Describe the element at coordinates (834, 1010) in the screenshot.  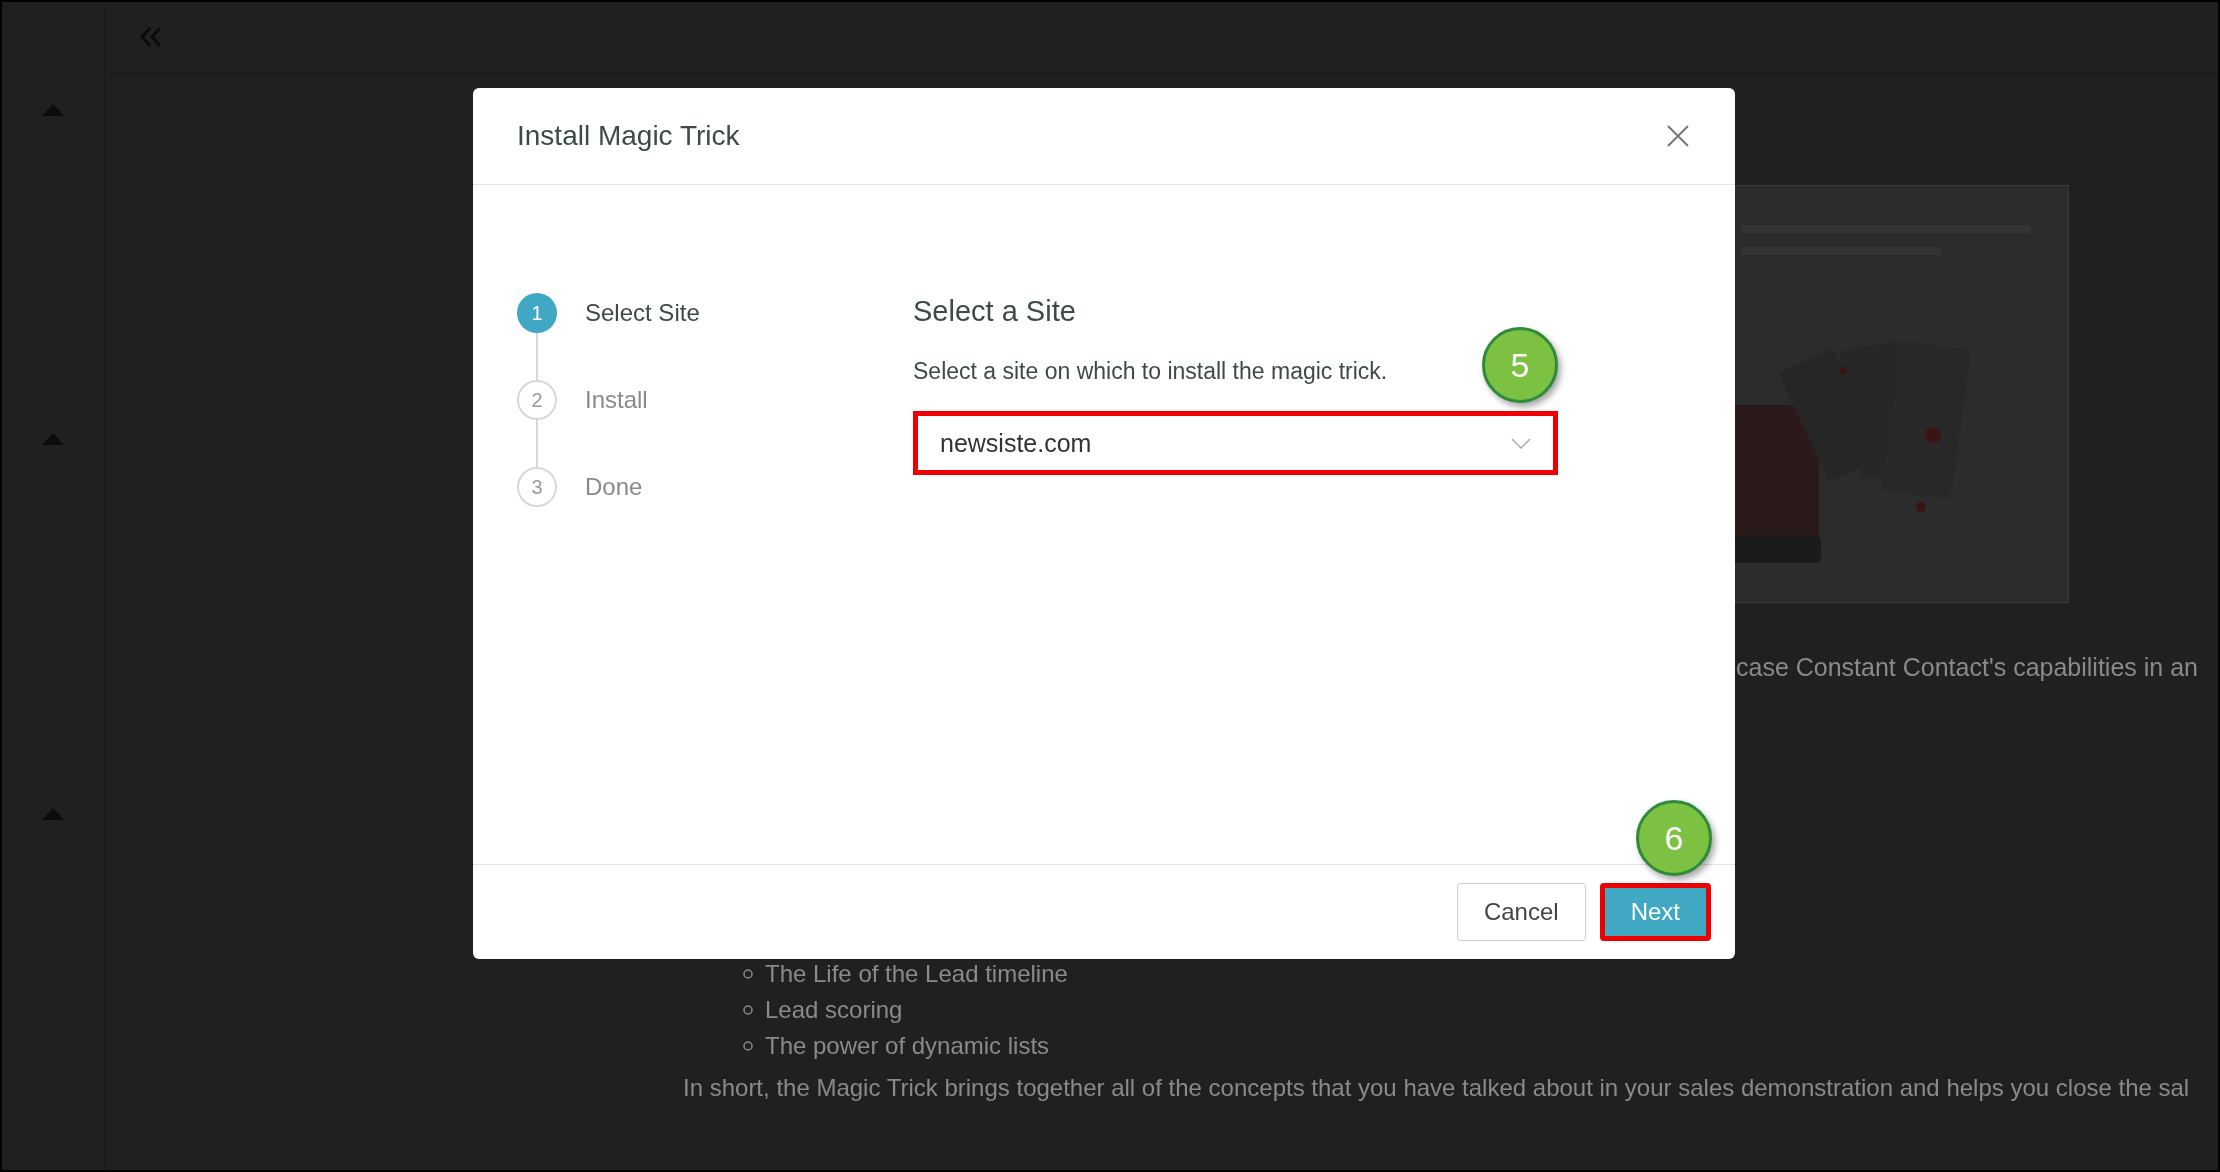
I see `list-item: Lead scoring` at that location.